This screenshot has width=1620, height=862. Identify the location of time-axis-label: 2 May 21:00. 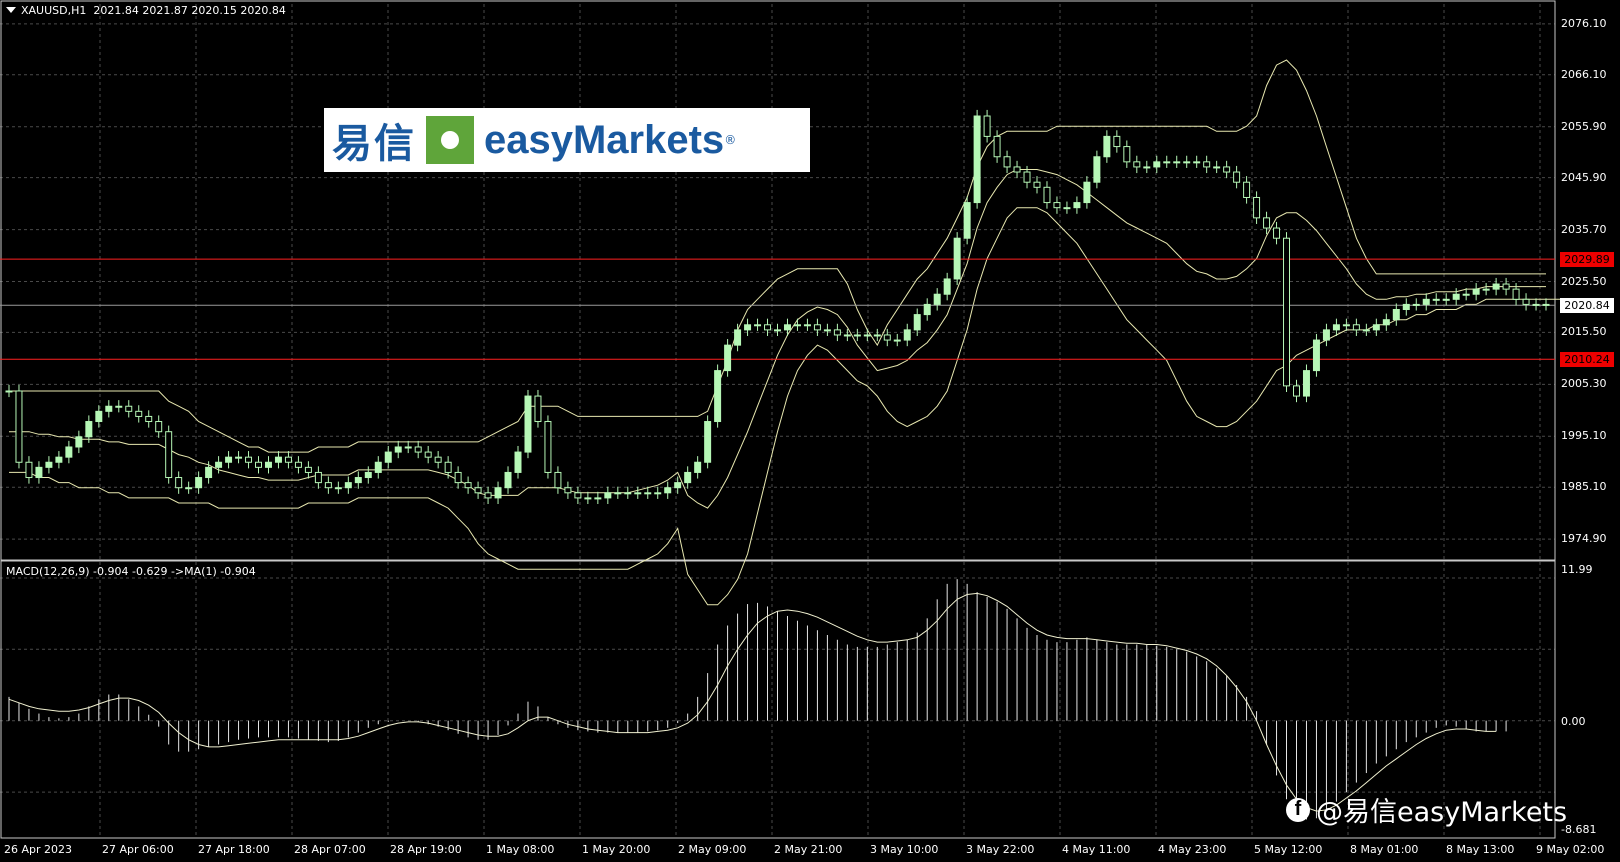
(808, 849).